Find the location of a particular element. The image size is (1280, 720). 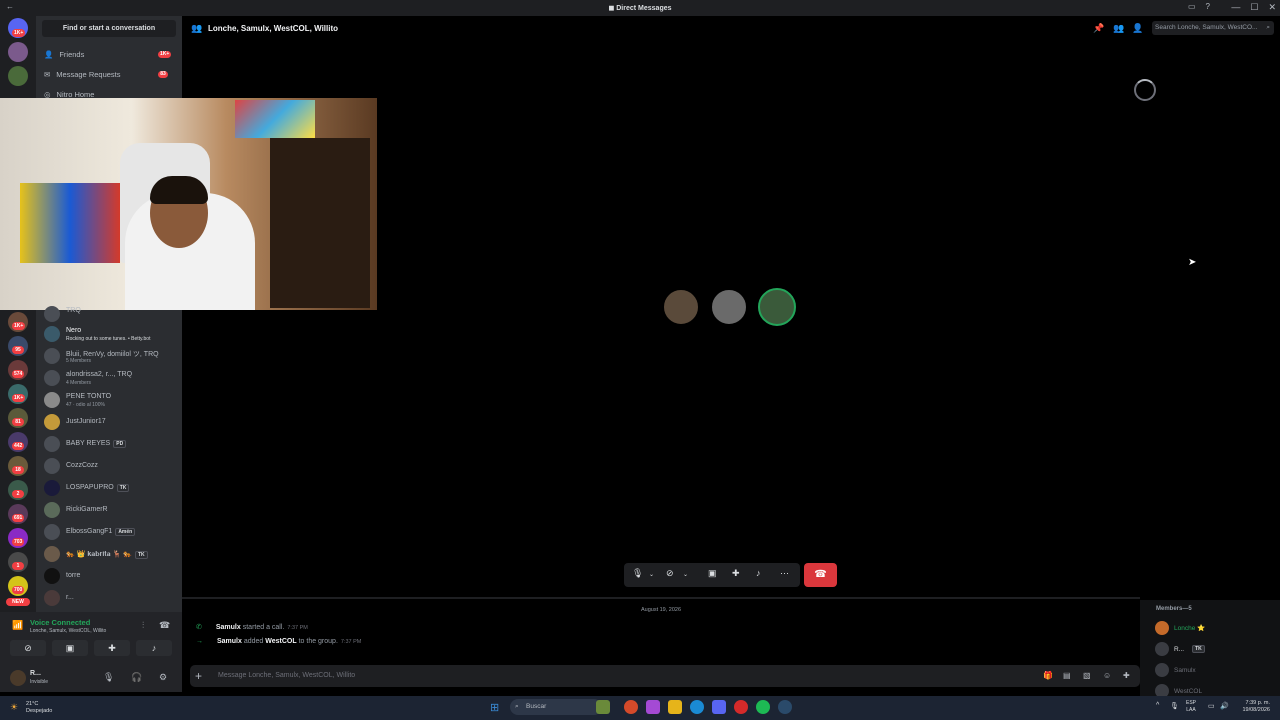

share-screen-icon: ▣ is located at coordinates (712, 573).